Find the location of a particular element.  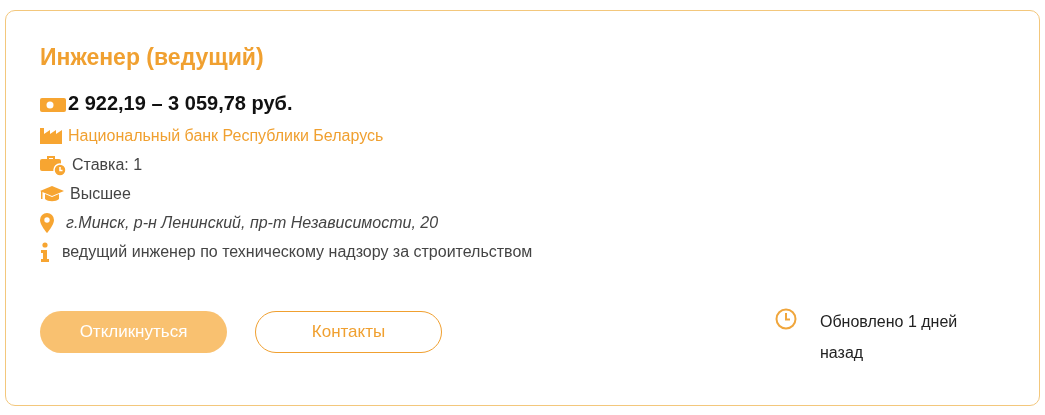

address-text: г.Минск, р-н Ленинский, пр-т Независимости, 20 is located at coordinates (252, 222).